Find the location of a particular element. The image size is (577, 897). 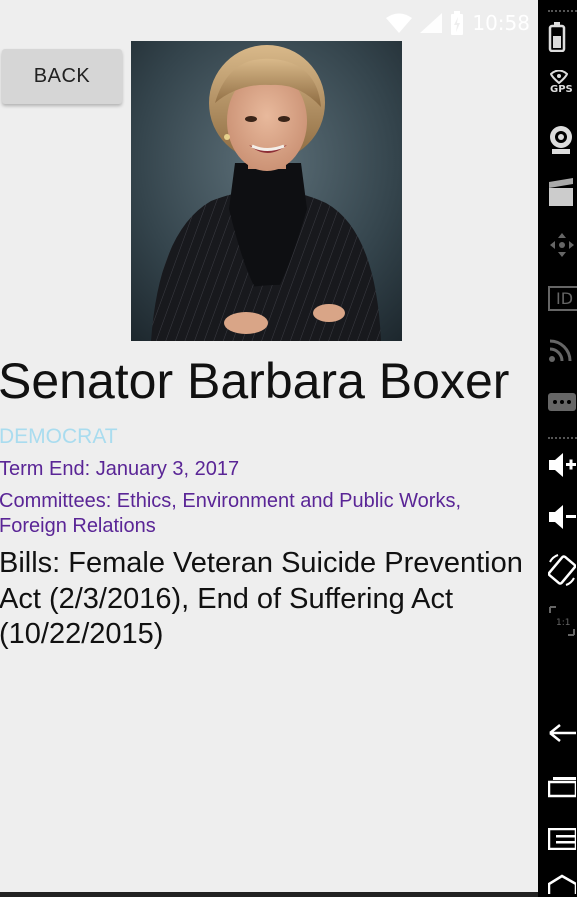

svg-text: 1:1 is located at coordinates (563, 623).